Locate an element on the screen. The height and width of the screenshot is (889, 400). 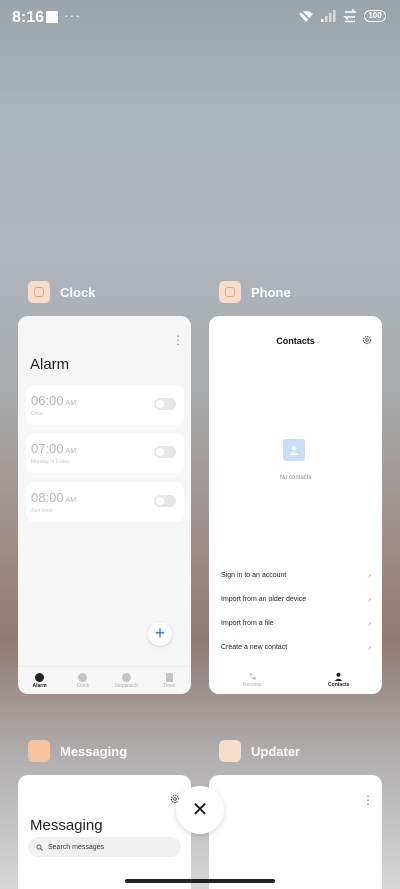
tab-alarm: Alarm is located at coordinates (40, 680).